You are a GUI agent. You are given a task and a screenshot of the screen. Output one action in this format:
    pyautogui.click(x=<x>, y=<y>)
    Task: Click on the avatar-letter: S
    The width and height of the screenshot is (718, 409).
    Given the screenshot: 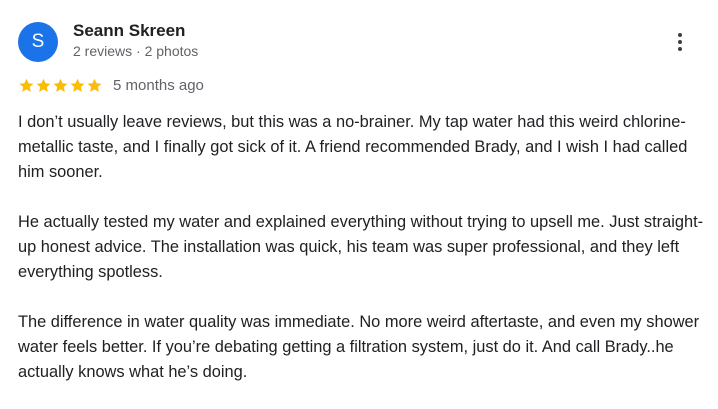 What is the action you would take?
    pyautogui.click(x=38, y=41)
    